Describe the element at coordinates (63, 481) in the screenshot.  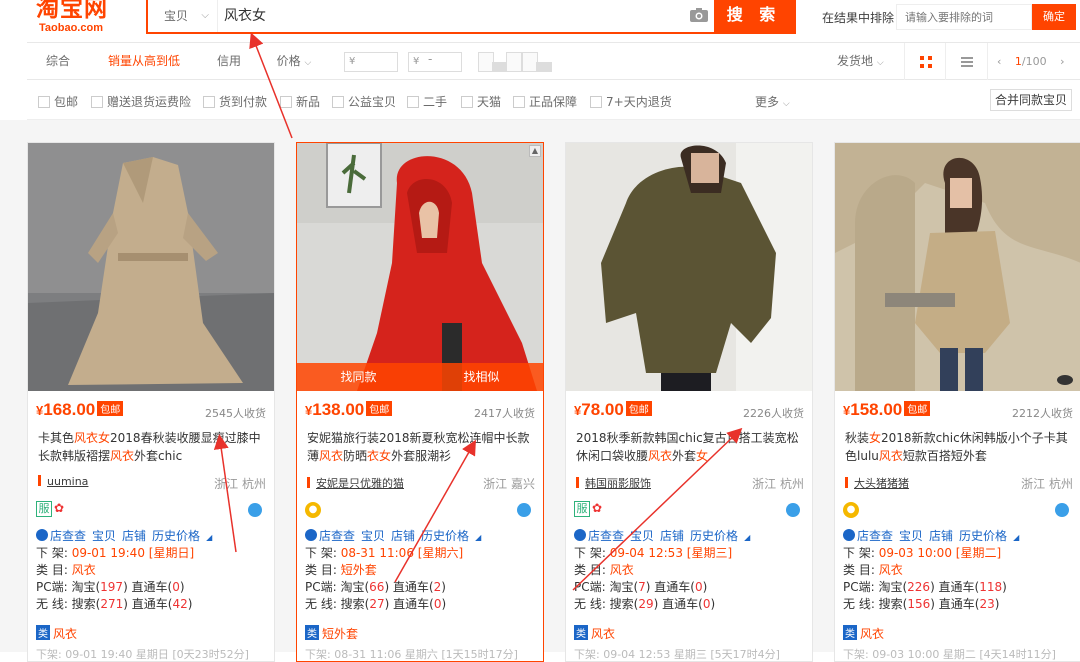
I see `shop-name: uumina` at that location.